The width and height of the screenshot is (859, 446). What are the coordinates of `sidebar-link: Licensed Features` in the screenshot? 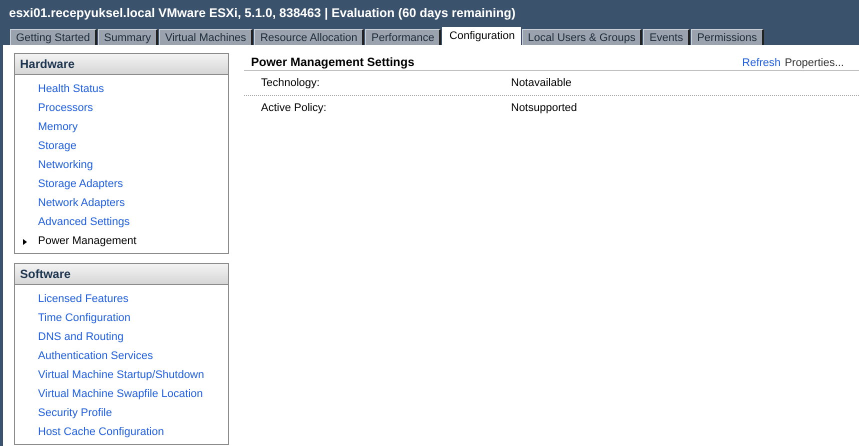 It's located at (83, 299).